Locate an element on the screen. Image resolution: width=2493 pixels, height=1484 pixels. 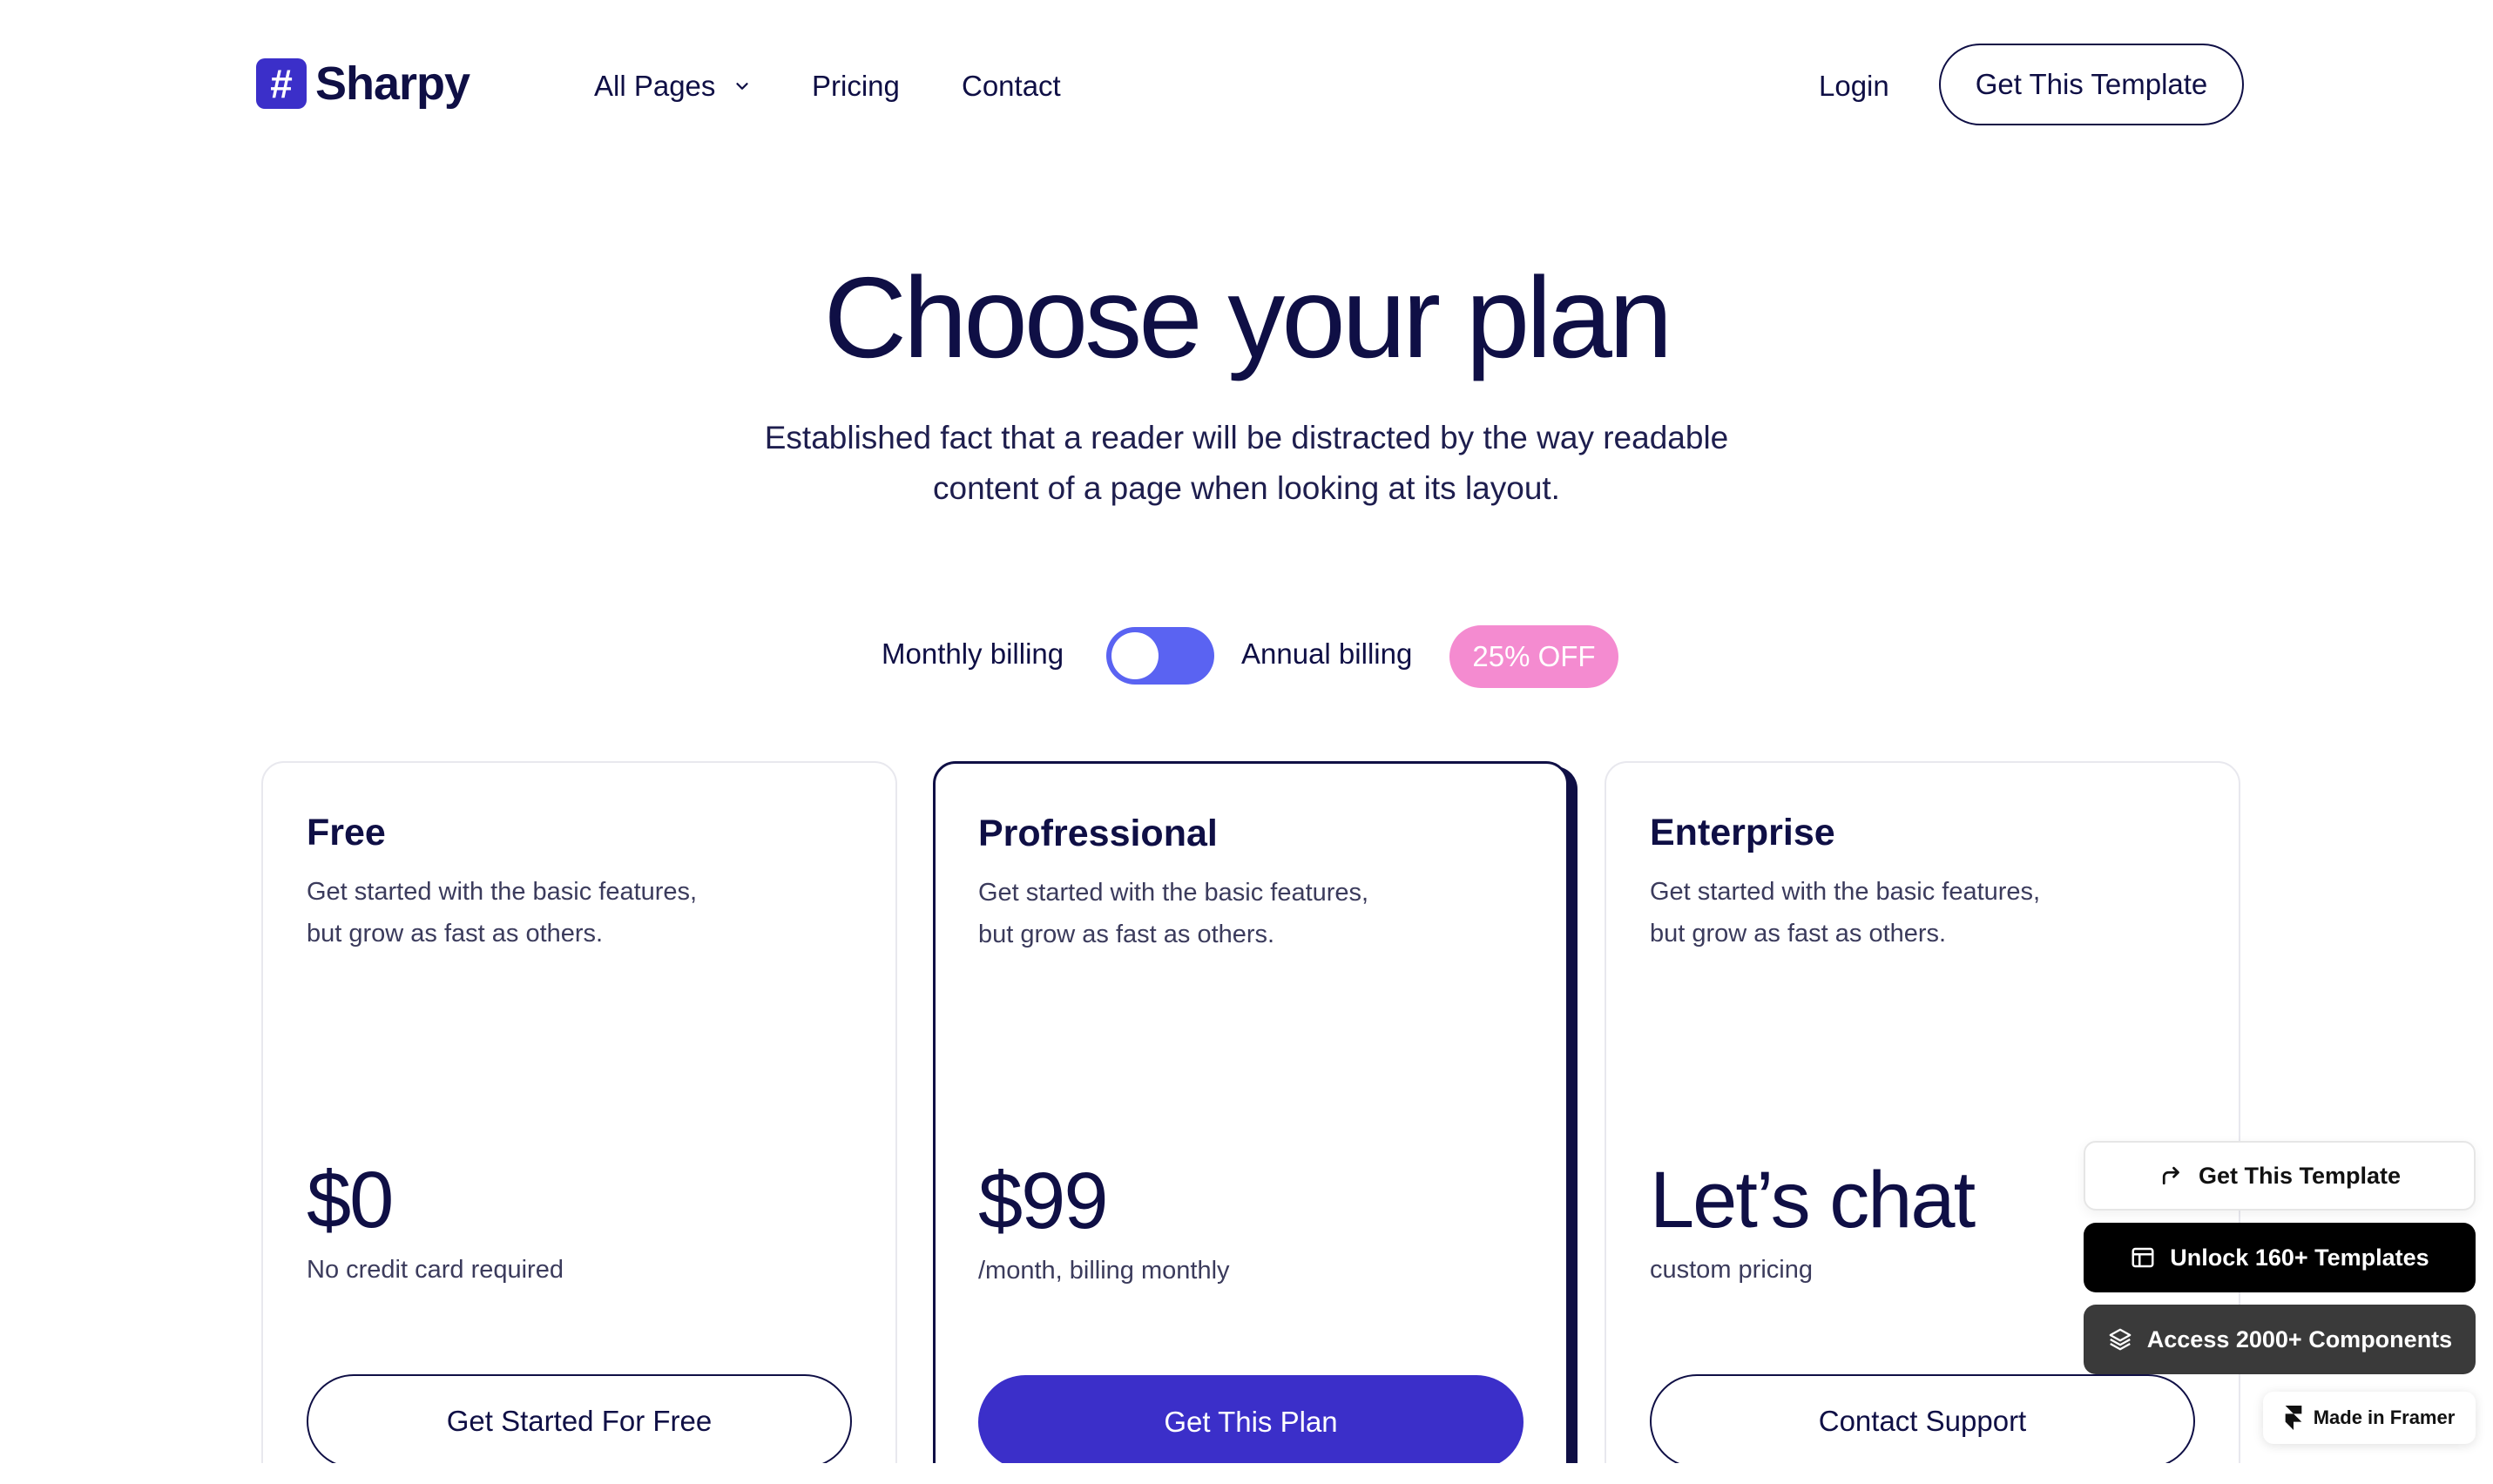
nav-all-pages: All Pages is located at coordinates (673, 86).